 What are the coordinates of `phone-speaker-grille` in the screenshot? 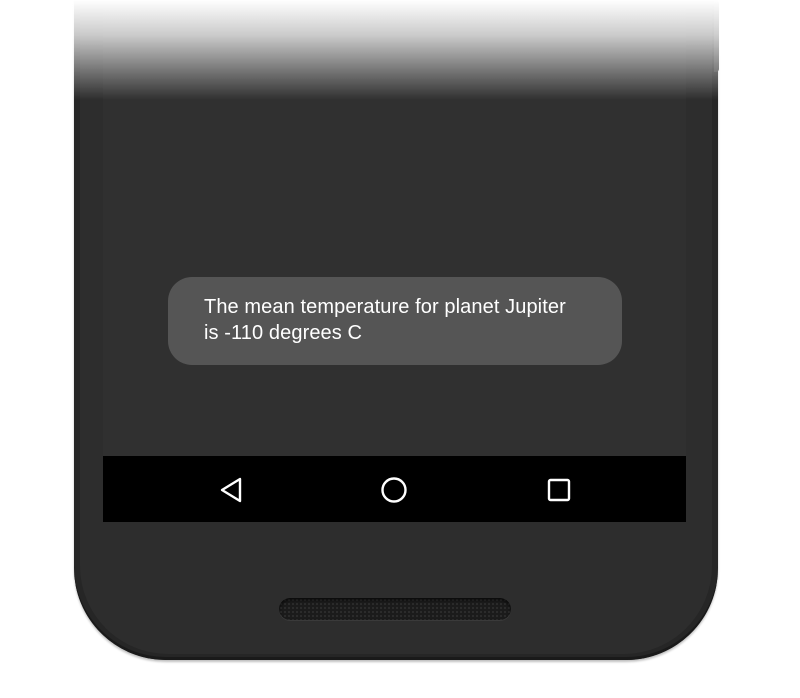 It's located at (395, 609).